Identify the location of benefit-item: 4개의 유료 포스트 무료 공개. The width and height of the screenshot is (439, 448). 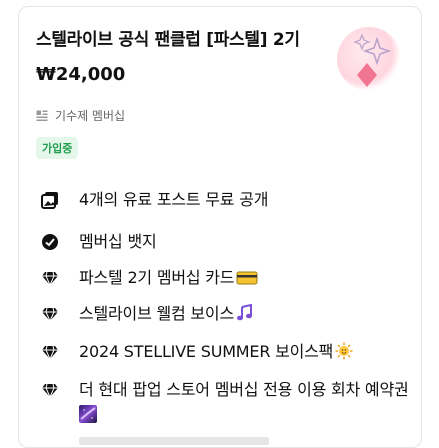
(226, 200).